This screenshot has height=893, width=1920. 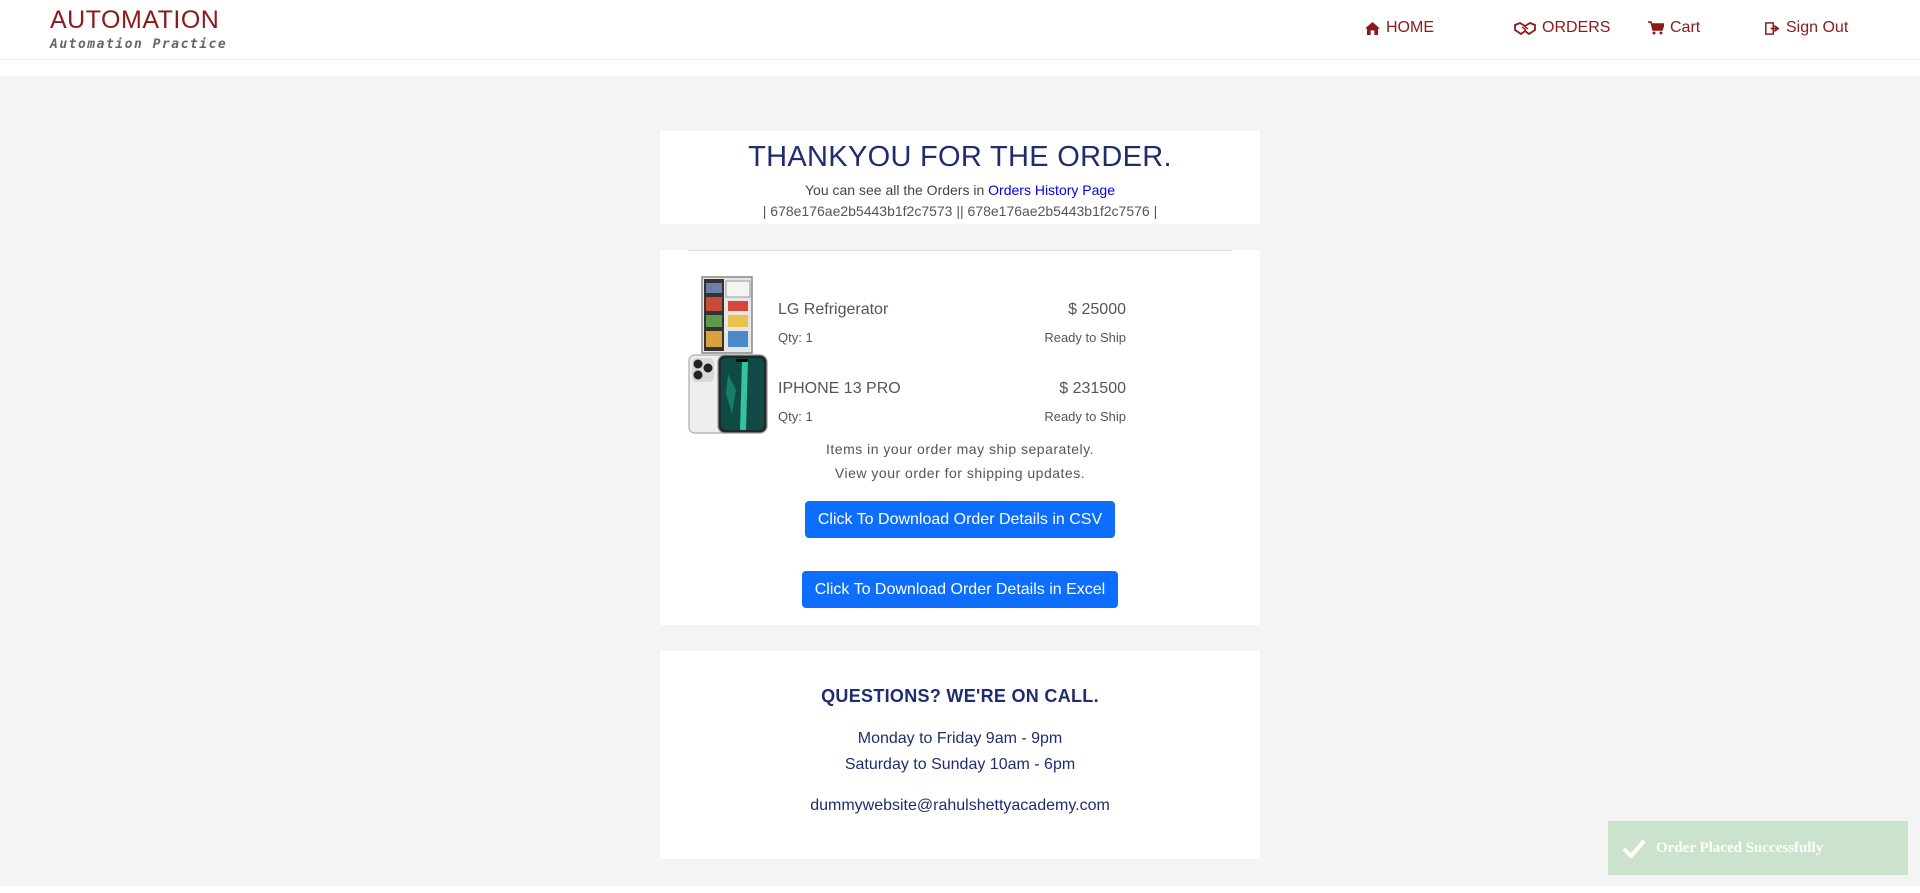 What do you see at coordinates (1051, 190) in the screenshot?
I see `orders-history-link: Orders History Page` at bounding box center [1051, 190].